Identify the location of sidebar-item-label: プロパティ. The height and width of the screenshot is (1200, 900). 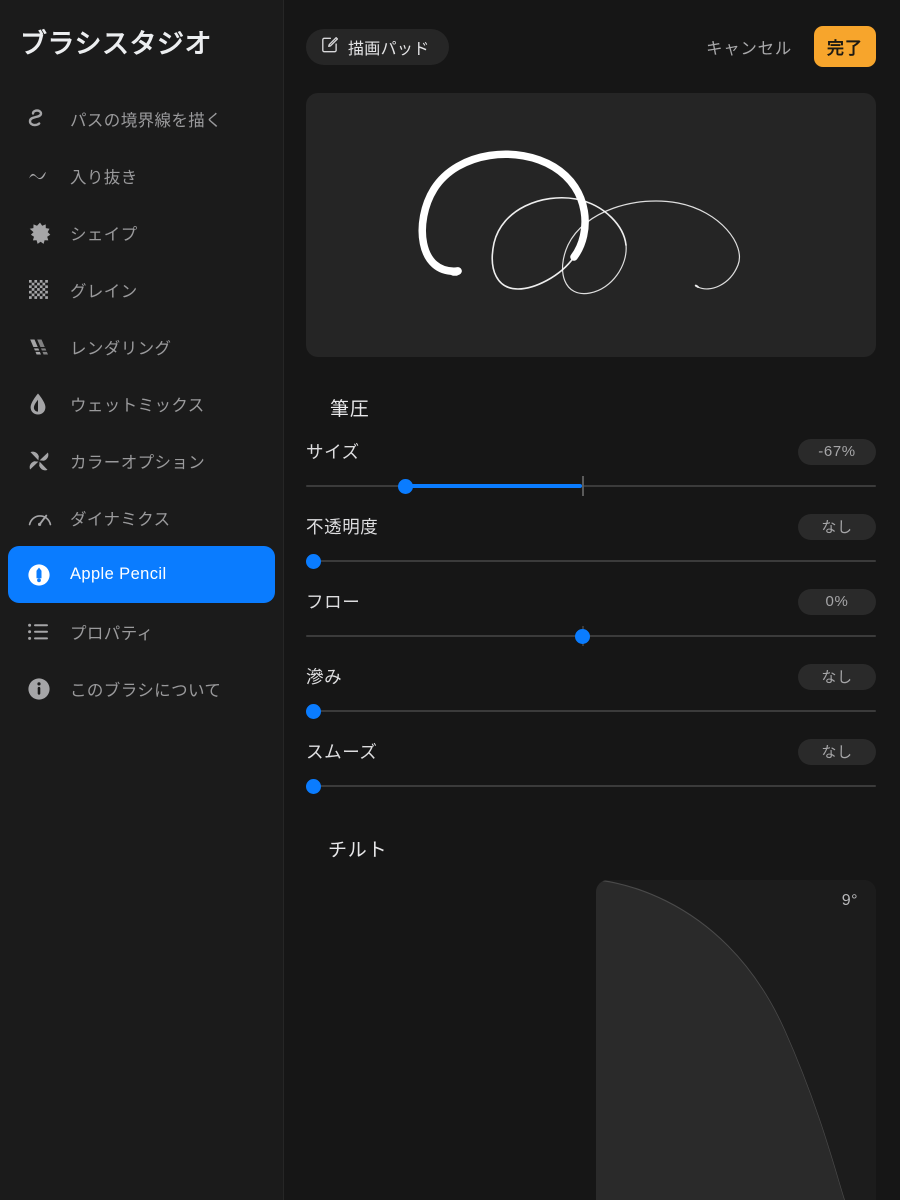
(112, 633).